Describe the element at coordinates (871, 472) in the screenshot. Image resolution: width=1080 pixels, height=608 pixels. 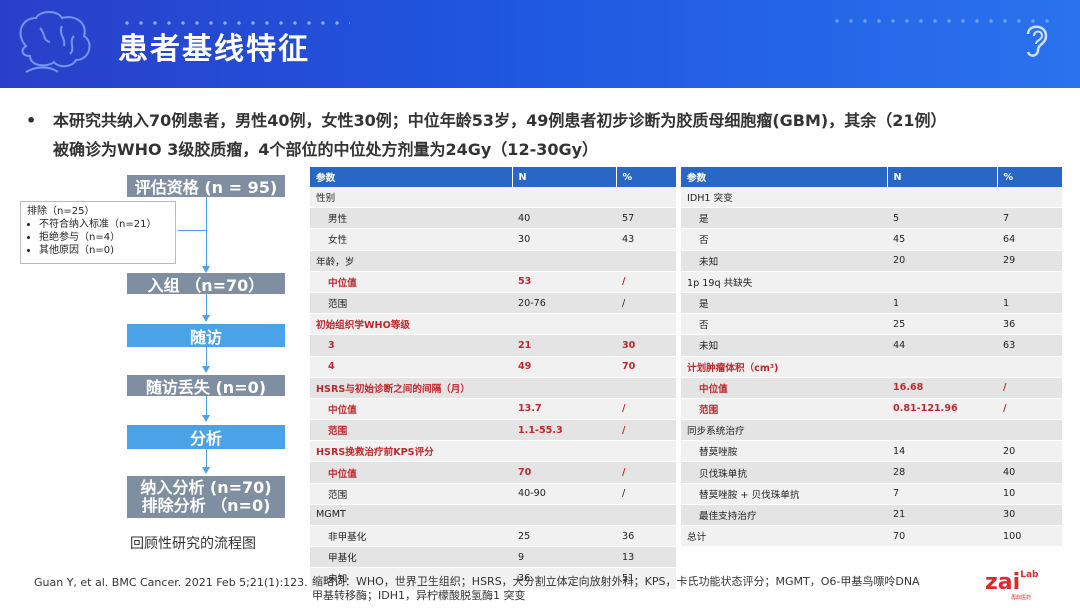
I see `table-row: 贝伐珠单抗 28 40` at that location.